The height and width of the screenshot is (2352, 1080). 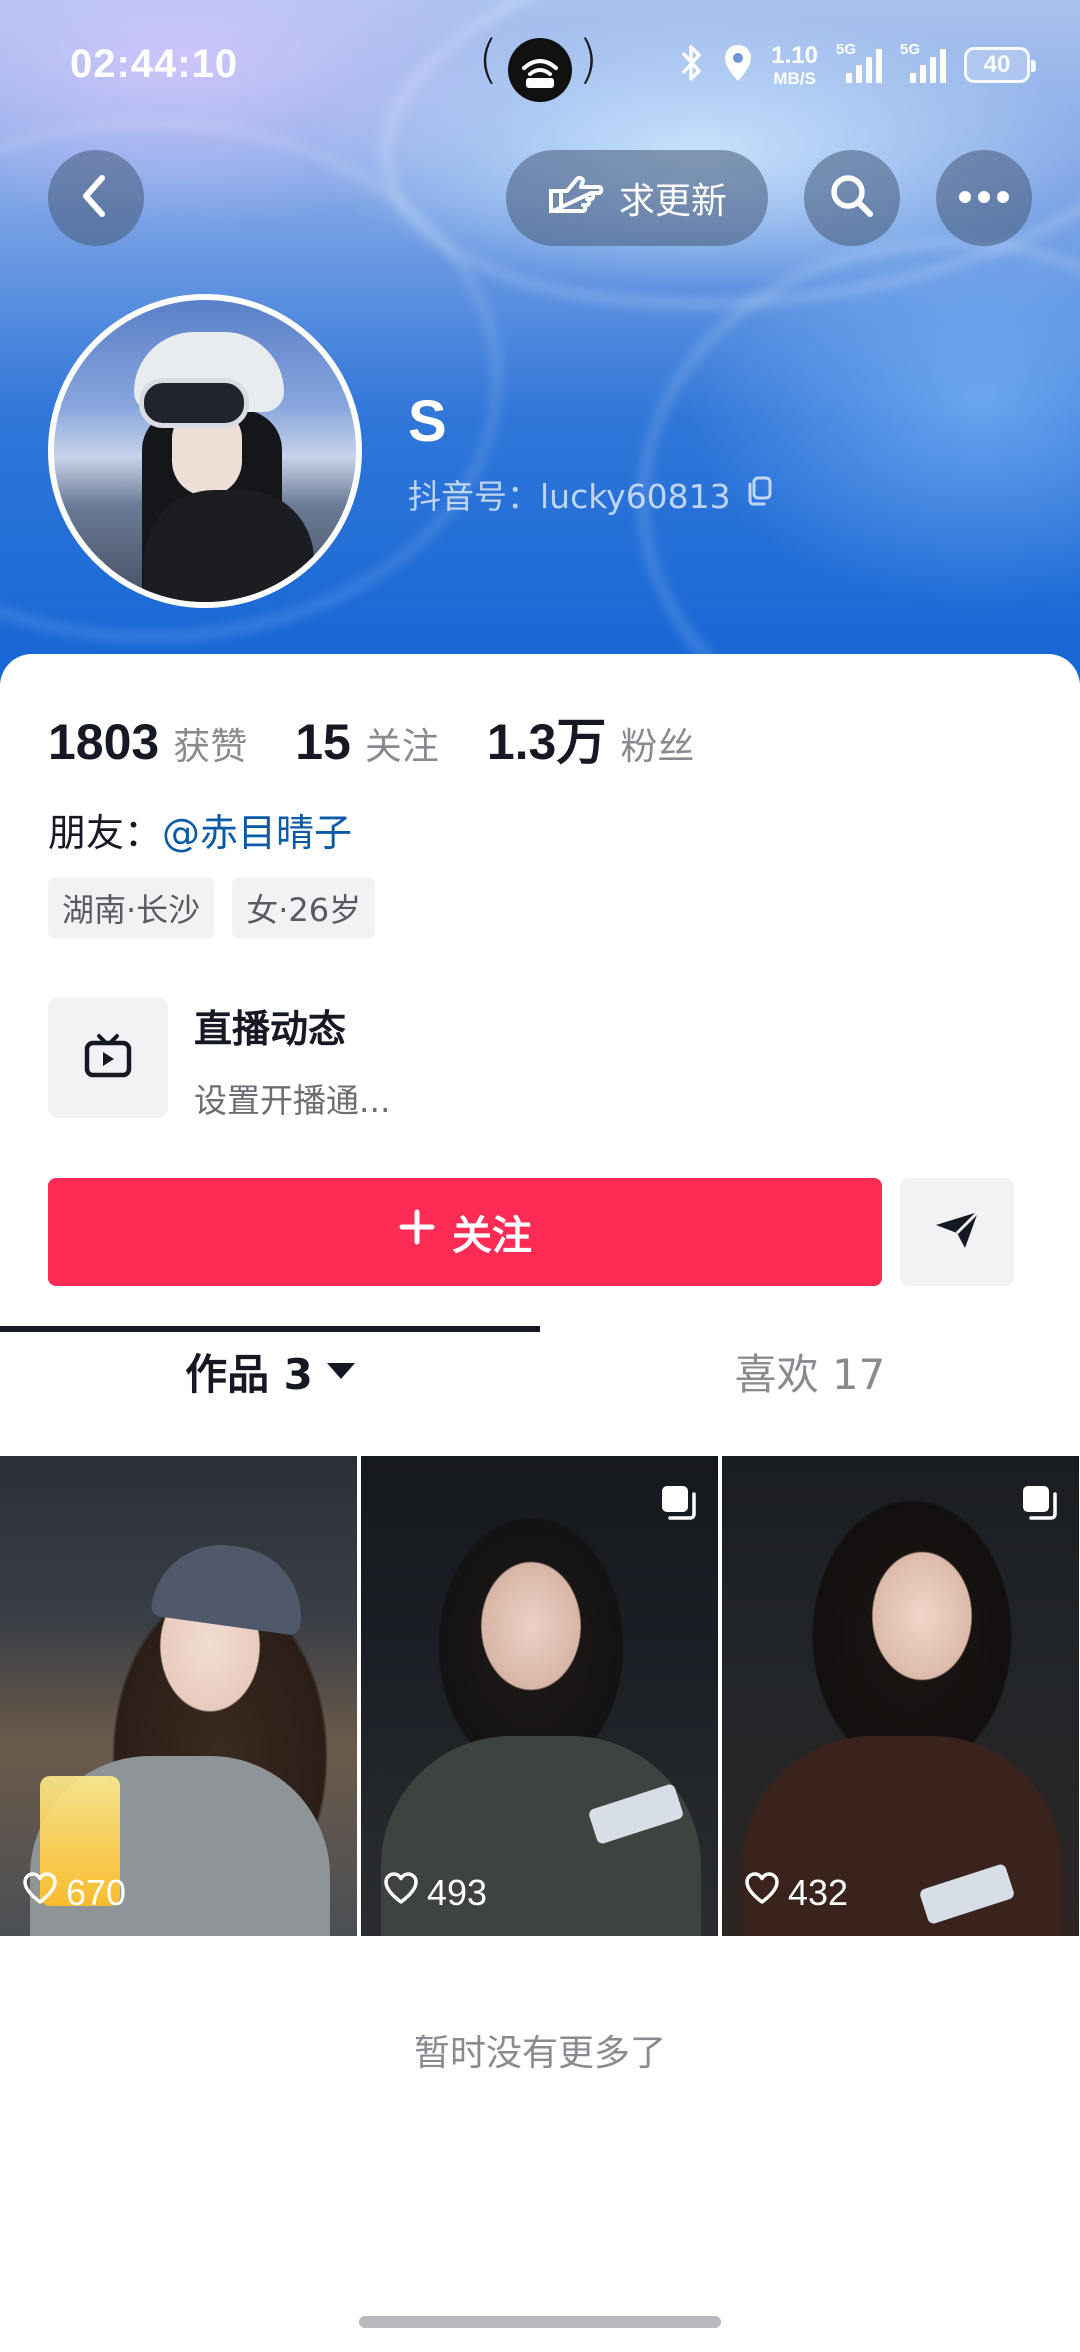 I want to click on status-time: 02:44:10, so click(x=154, y=64).